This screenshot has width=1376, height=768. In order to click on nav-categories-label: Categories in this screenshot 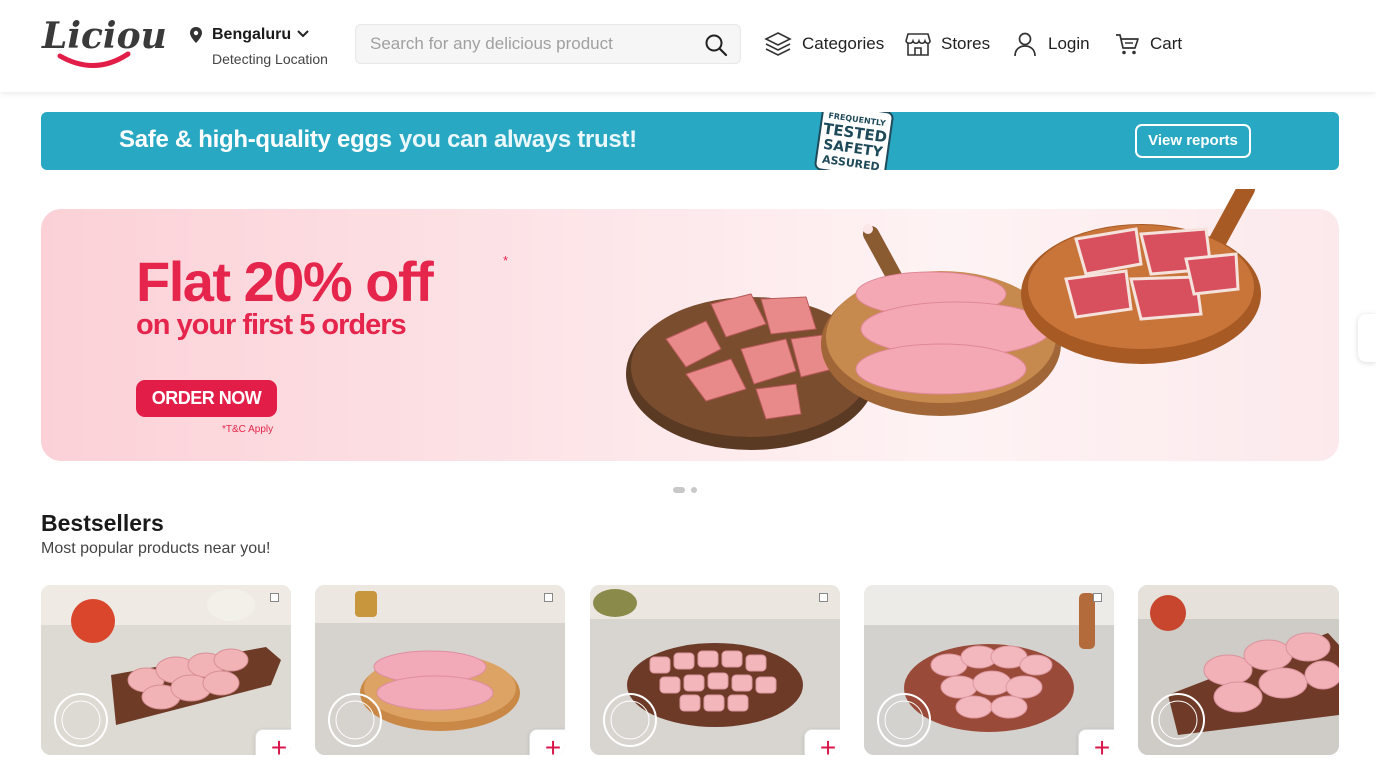, I will do `click(843, 43)`.